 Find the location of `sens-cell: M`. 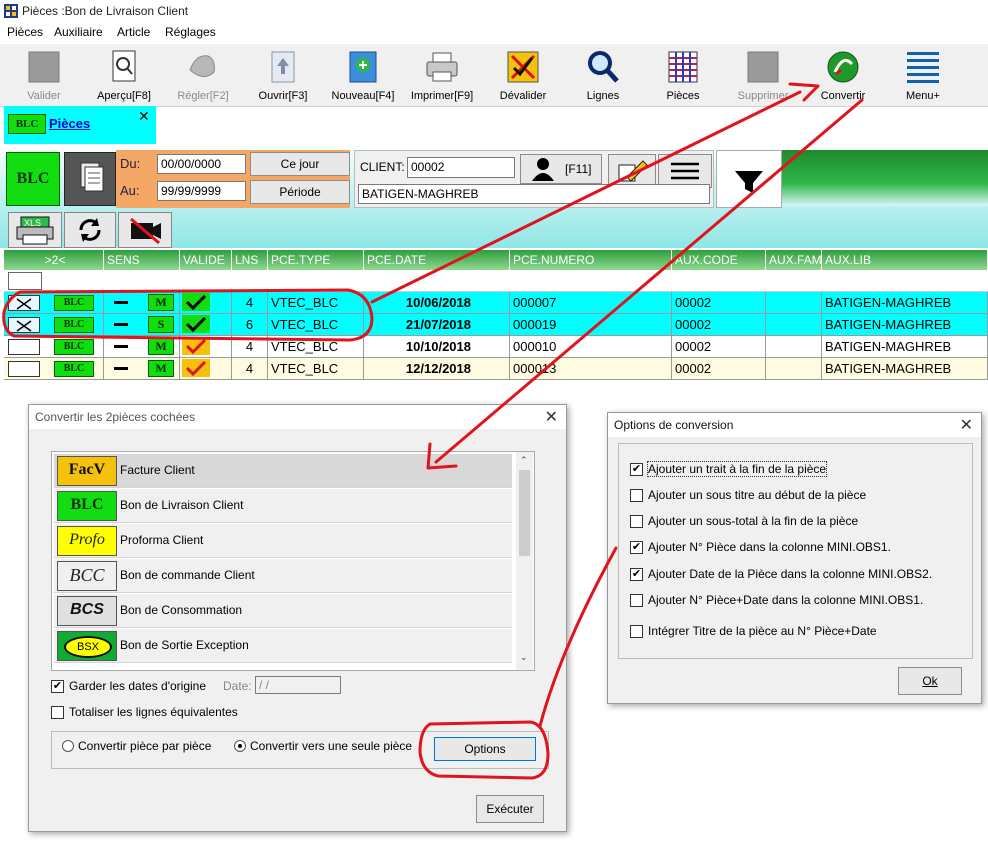

sens-cell: M is located at coordinates (142, 368).